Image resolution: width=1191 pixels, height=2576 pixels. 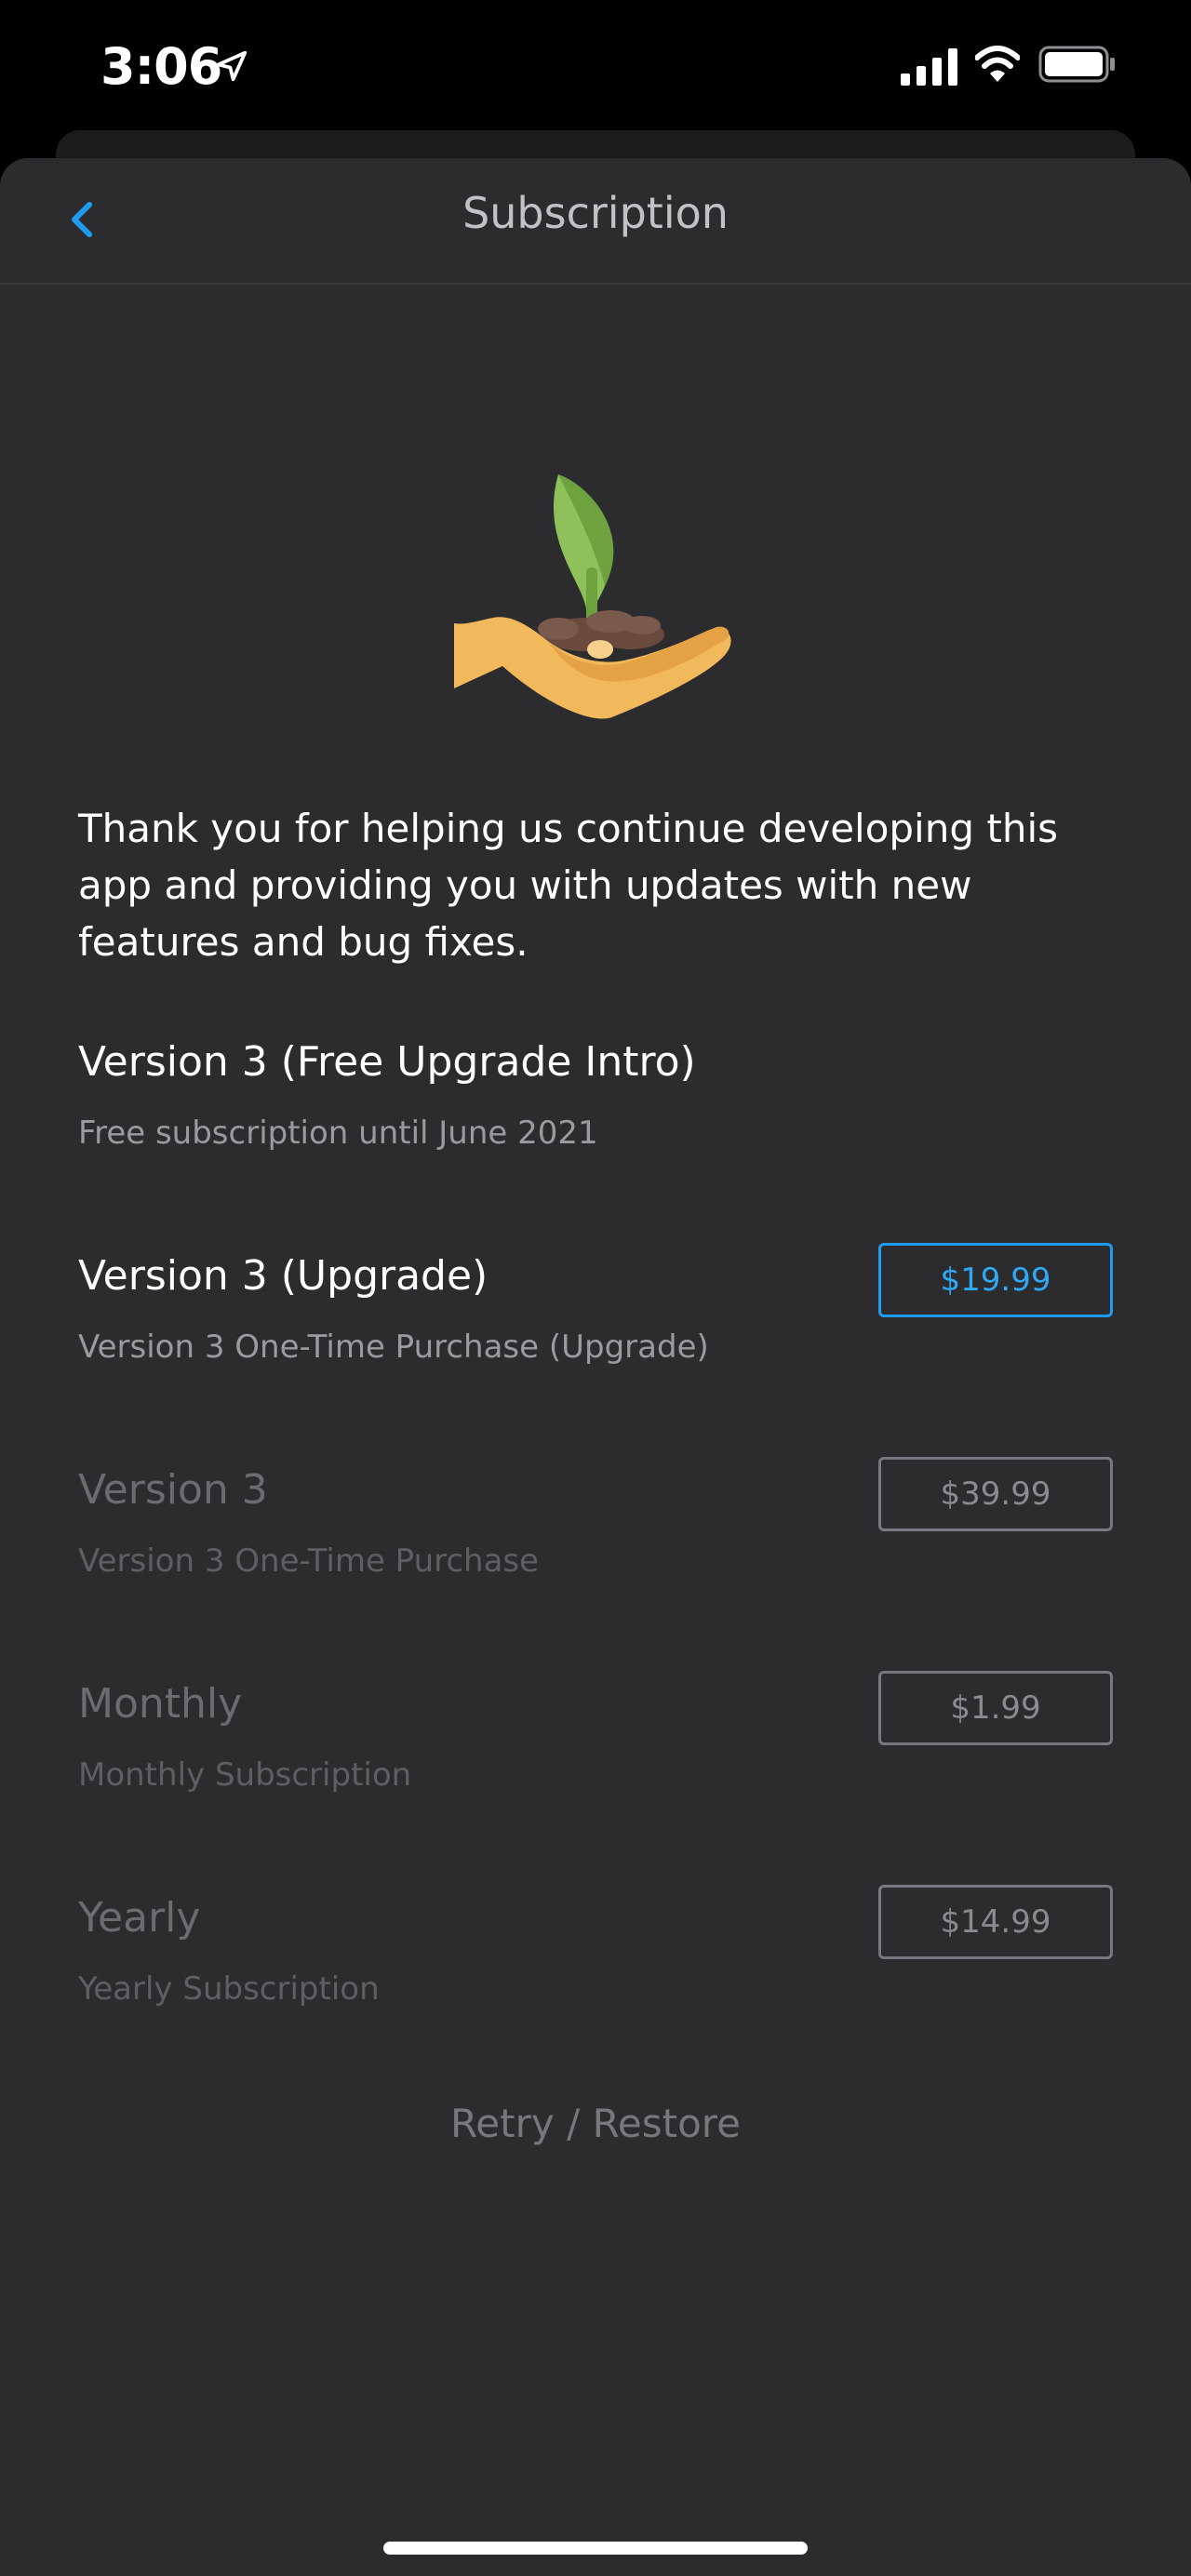 I want to click on plan-subtitle: Yearly Subscription, so click(x=229, y=1989).